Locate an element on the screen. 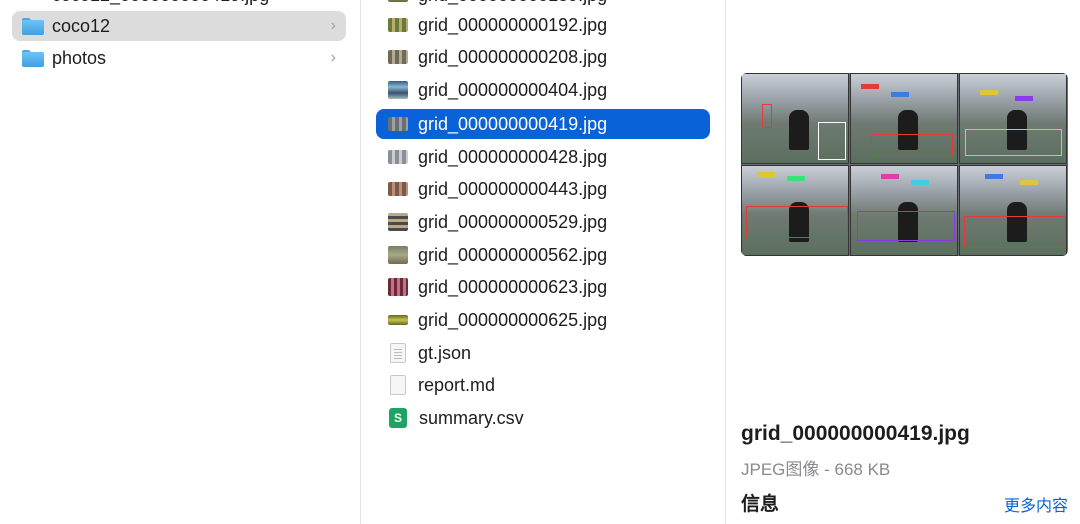  sidebar-item-label: coco12 is located at coordinates (81, 26).